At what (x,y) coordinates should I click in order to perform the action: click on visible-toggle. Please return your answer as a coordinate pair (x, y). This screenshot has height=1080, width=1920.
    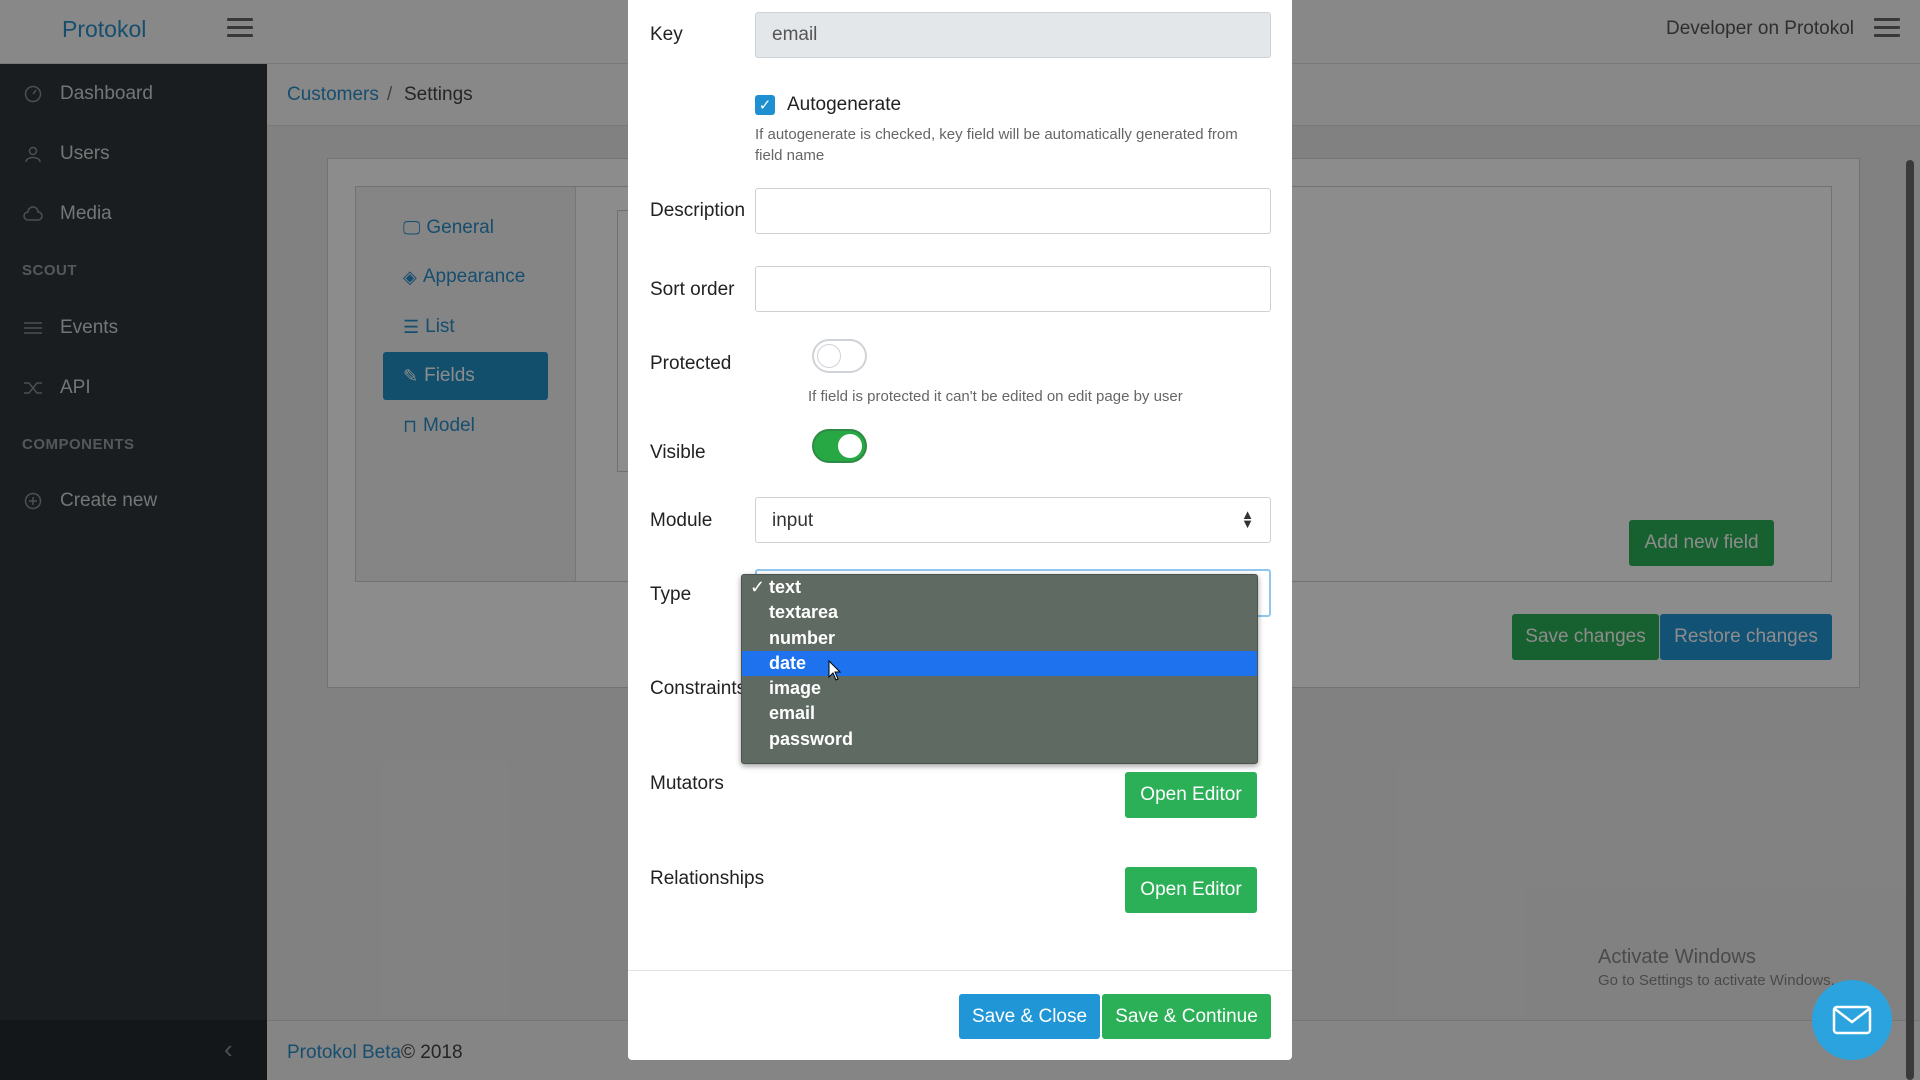
    Looking at the image, I should click on (839, 446).